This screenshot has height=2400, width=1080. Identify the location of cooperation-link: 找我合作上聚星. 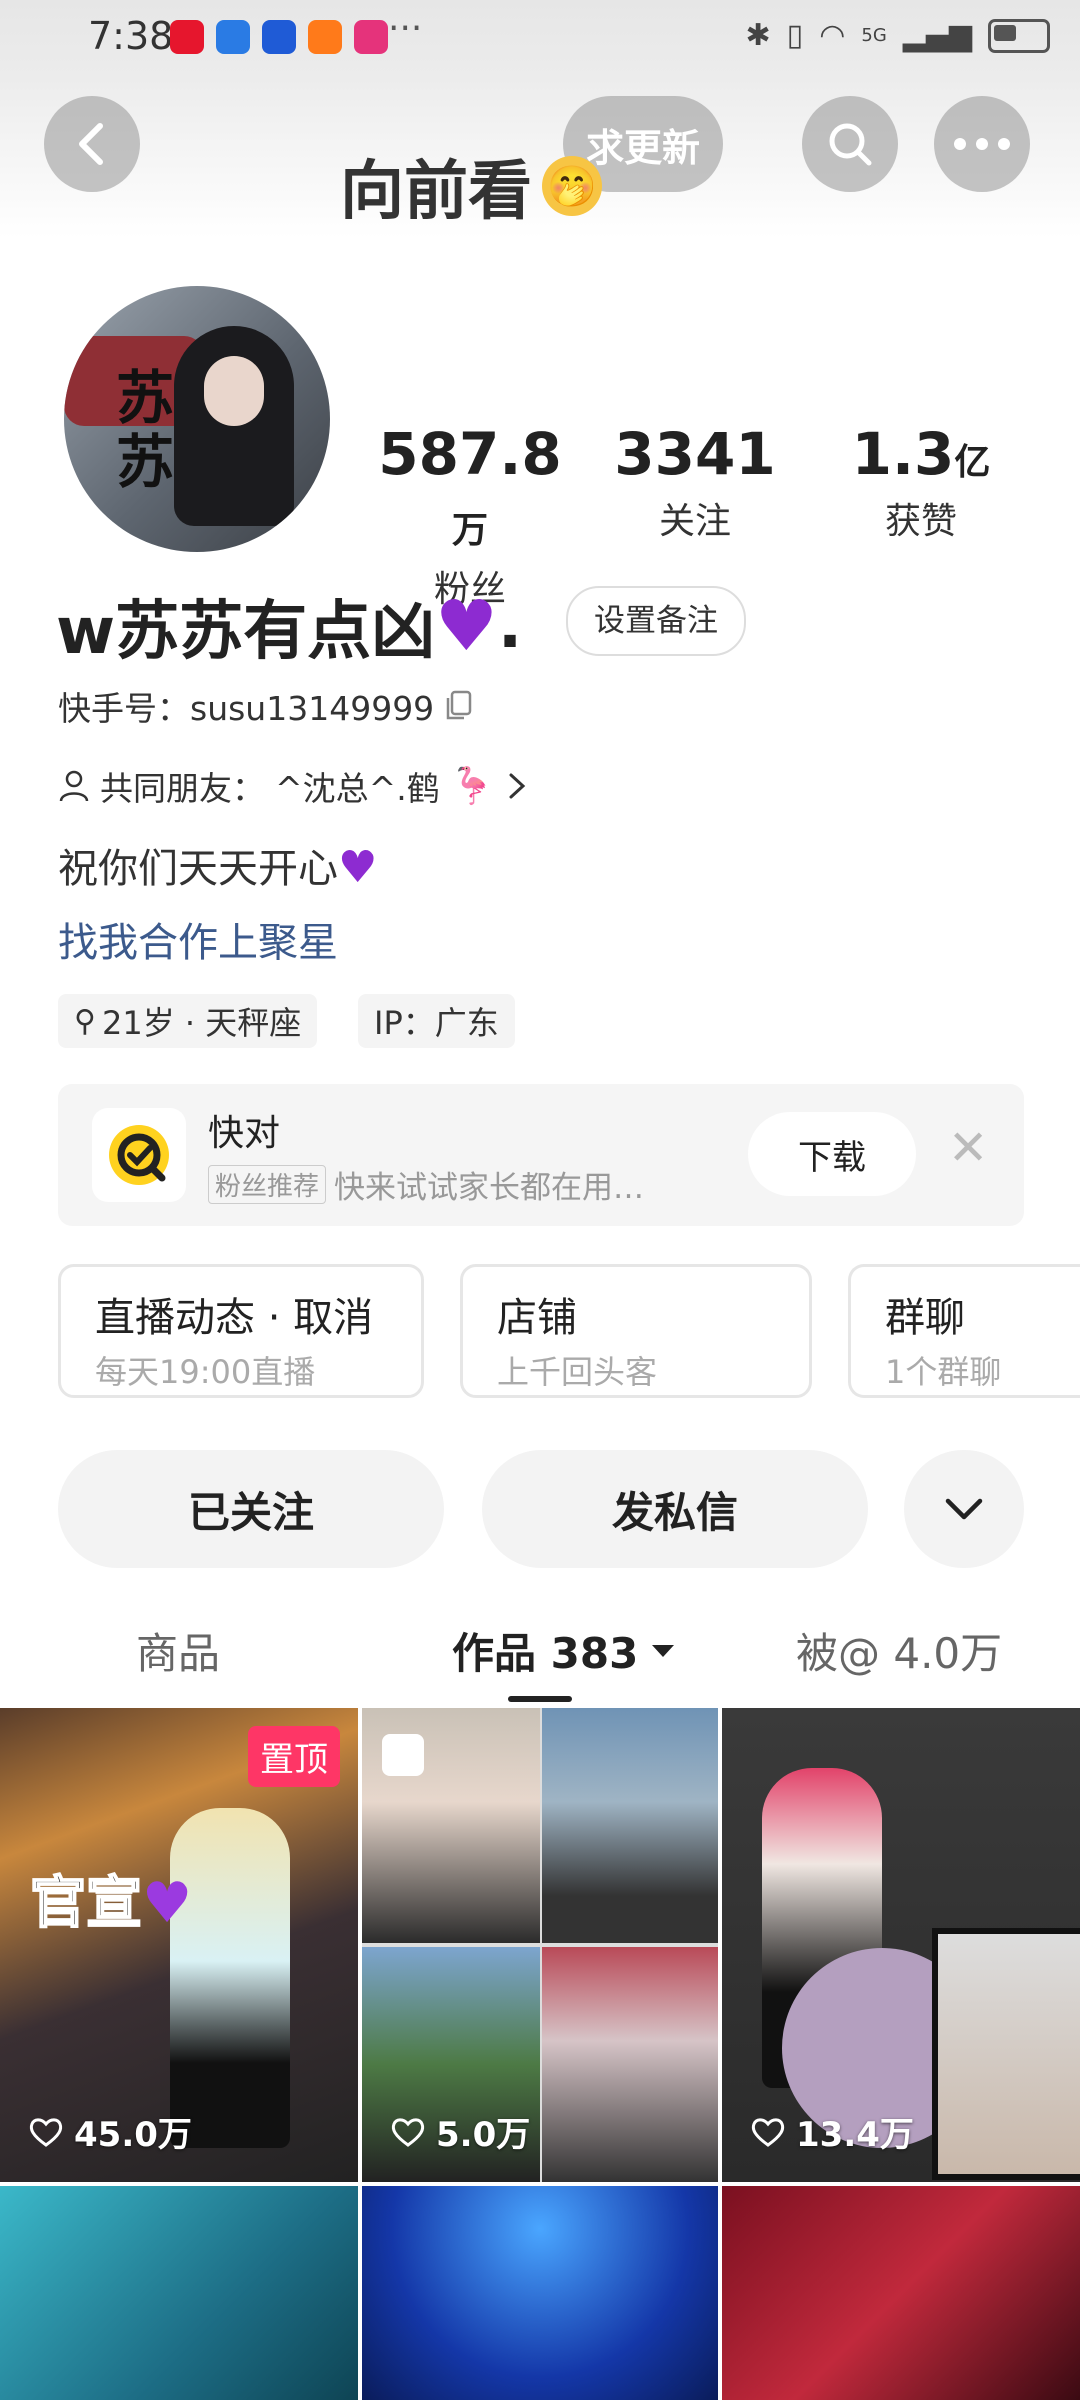
(198, 939).